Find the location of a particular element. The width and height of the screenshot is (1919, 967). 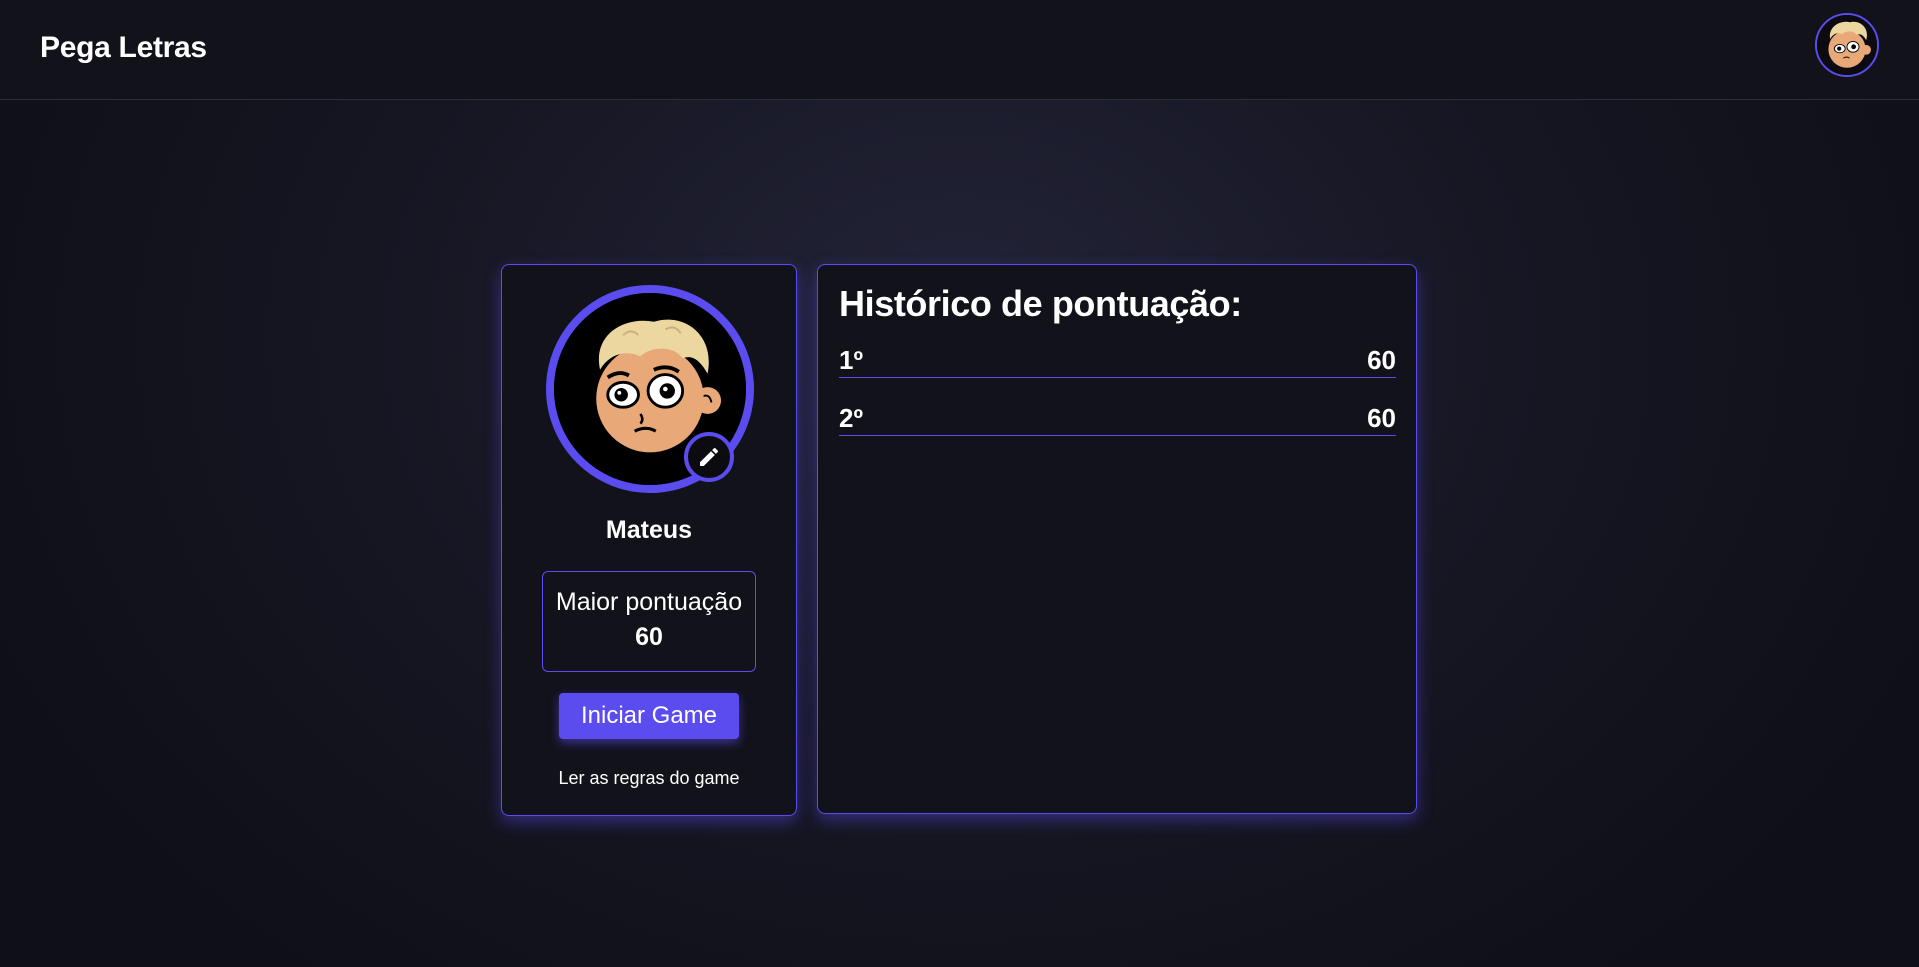

history-list: 1º 60 2º 60 is located at coordinates (1117, 401).